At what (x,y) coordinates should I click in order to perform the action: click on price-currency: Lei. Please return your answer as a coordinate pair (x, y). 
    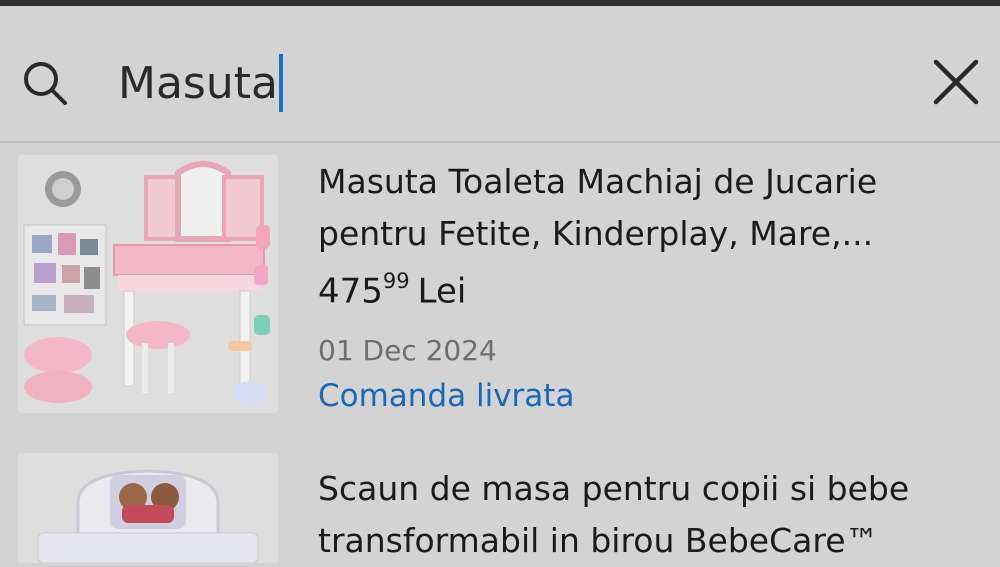
    Looking at the image, I should click on (442, 291).